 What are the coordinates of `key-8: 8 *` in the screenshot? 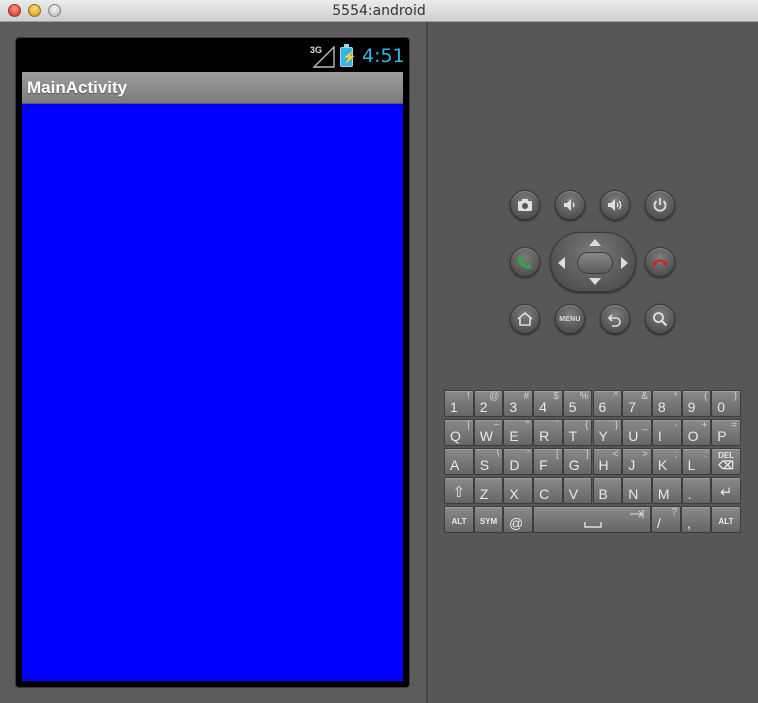 It's located at (666, 403).